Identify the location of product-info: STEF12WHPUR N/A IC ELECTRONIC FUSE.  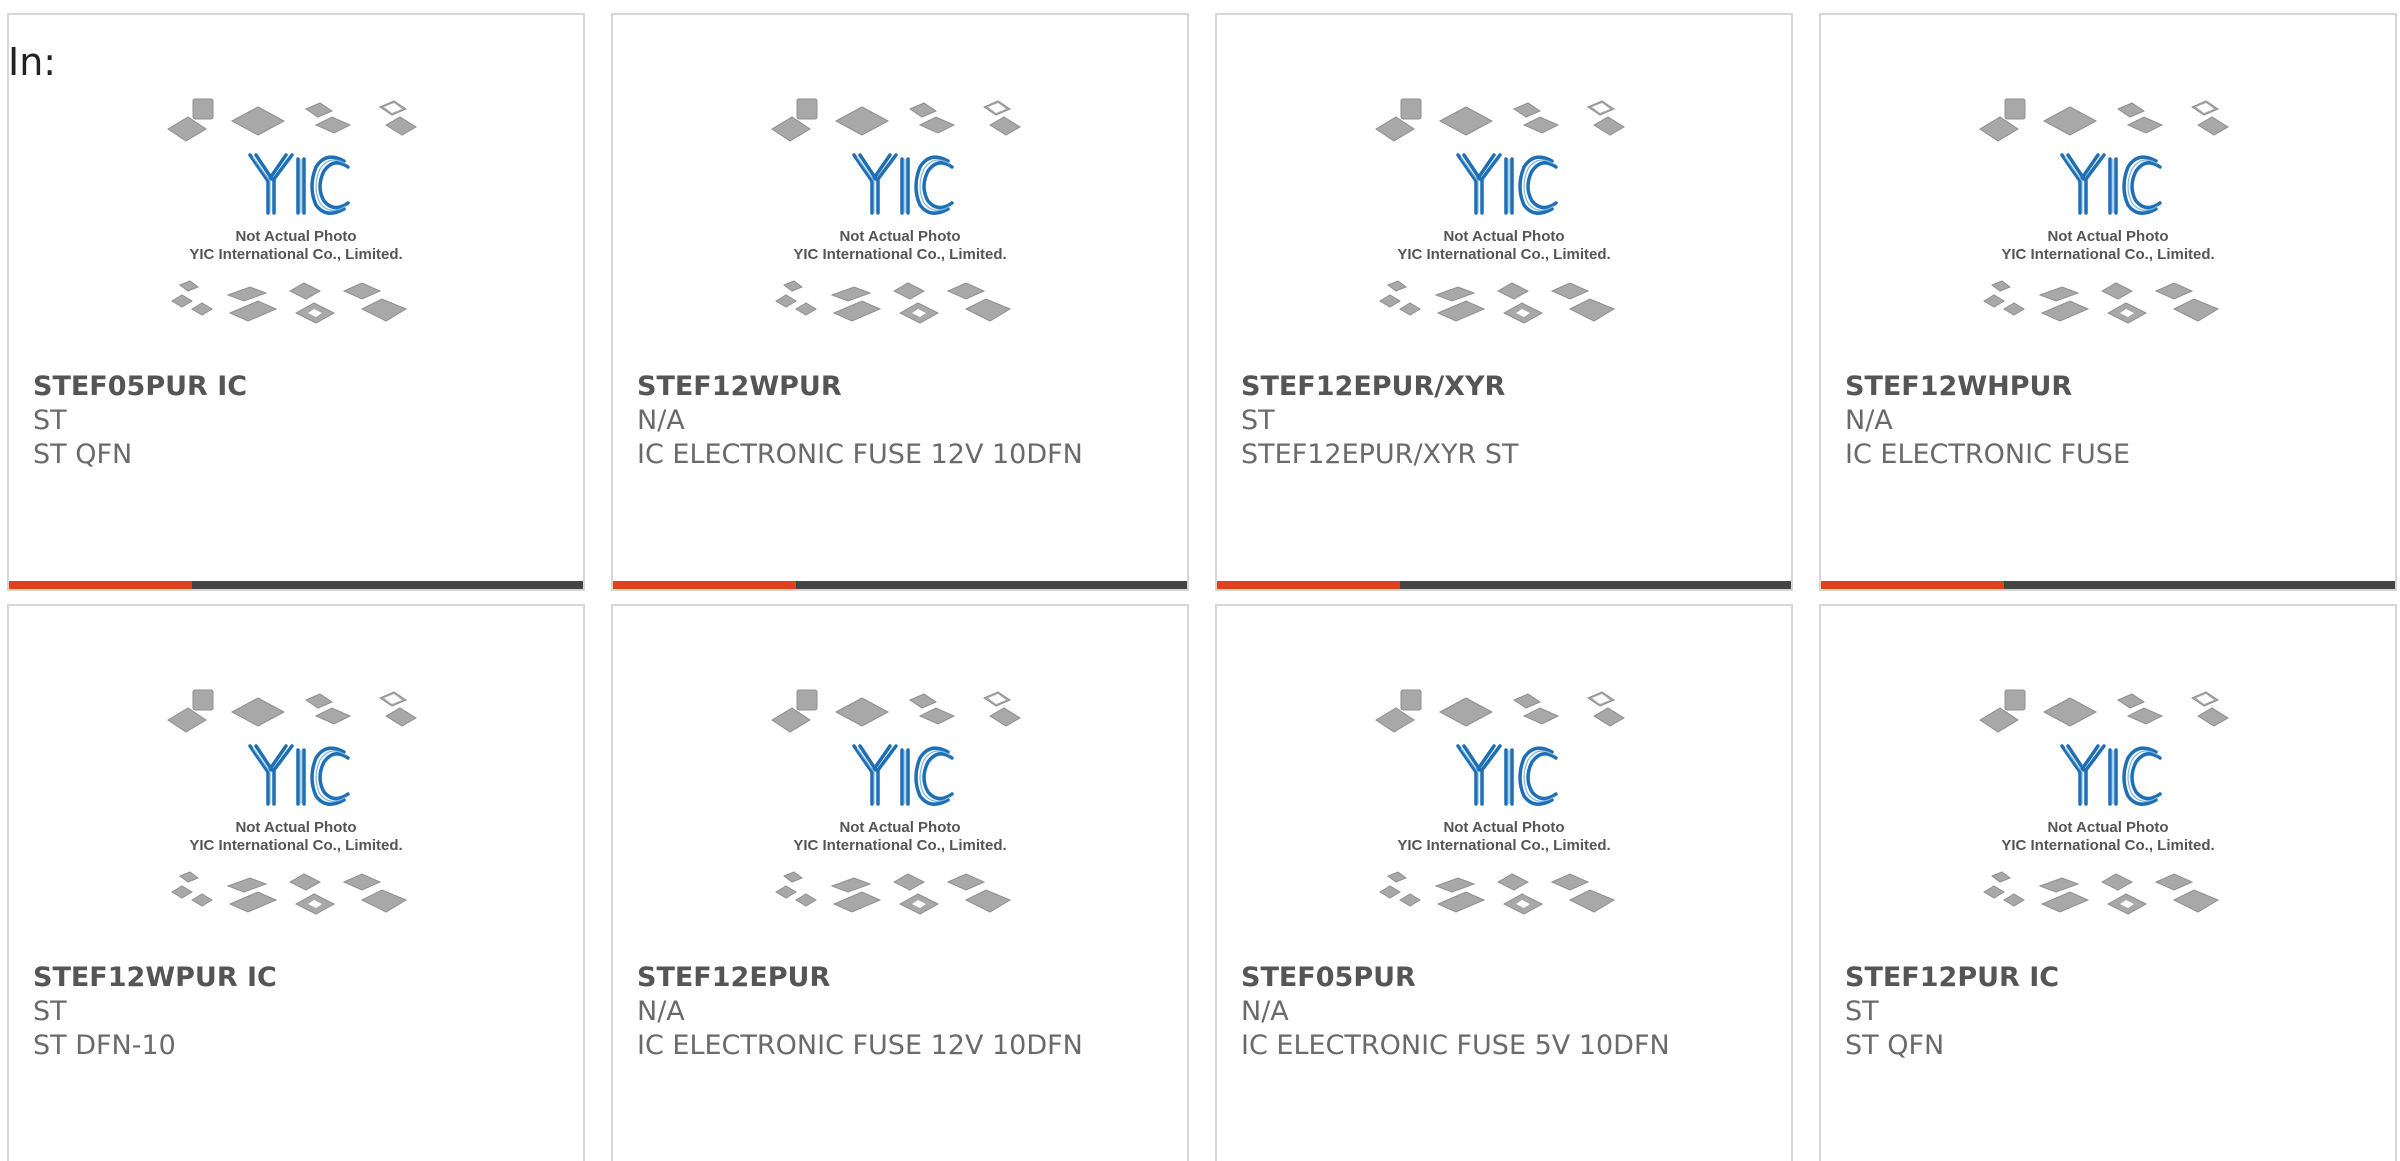
(2115, 421).